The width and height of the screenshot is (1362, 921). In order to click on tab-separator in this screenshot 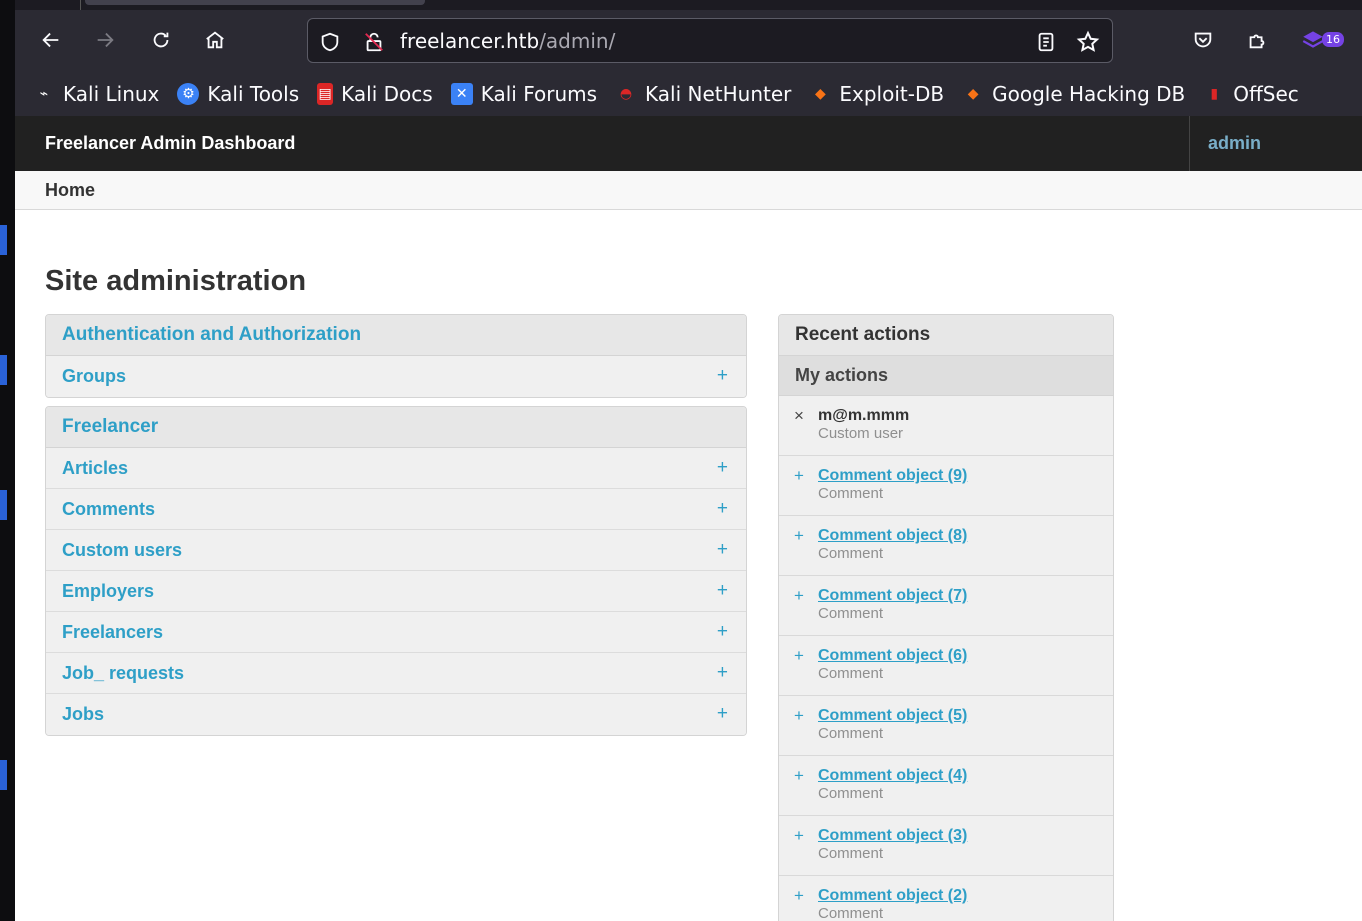, I will do `click(80, 5)`.